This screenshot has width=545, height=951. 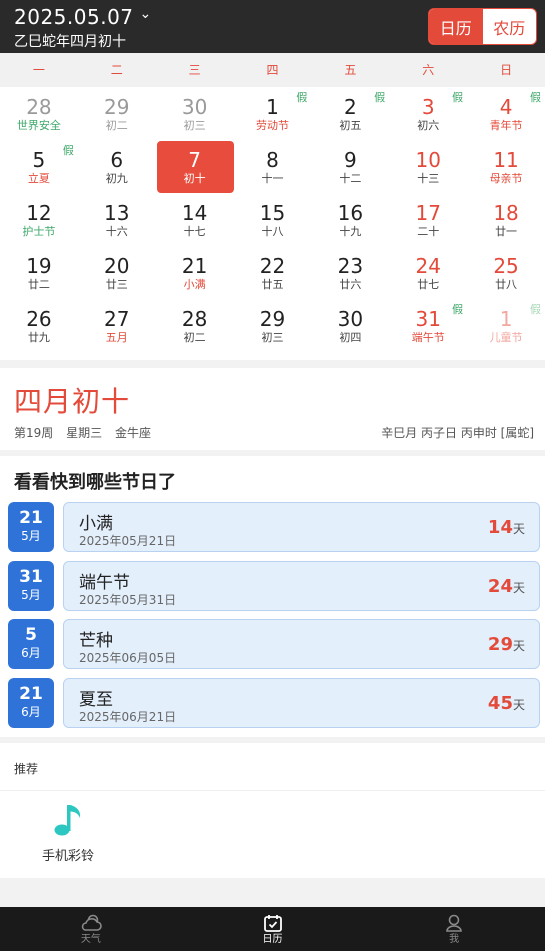 I want to click on calendar-day: 8 十一, so click(x=273, y=167).